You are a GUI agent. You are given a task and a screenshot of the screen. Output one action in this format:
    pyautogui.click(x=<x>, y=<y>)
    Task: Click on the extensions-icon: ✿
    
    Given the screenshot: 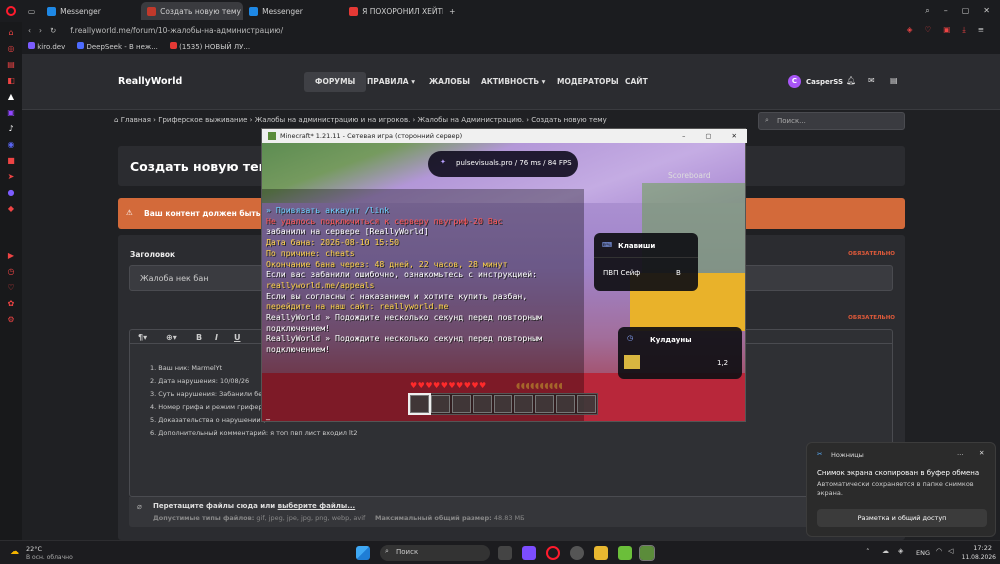 What is the action you would take?
    pyautogui.click(x=11, y=303)
    